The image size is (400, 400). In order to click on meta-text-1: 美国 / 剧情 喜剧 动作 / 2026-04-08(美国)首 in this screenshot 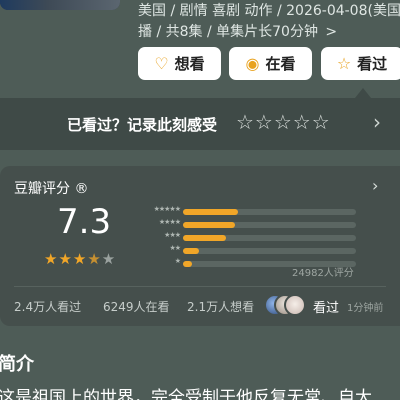, I will do `click(269, 11)`.